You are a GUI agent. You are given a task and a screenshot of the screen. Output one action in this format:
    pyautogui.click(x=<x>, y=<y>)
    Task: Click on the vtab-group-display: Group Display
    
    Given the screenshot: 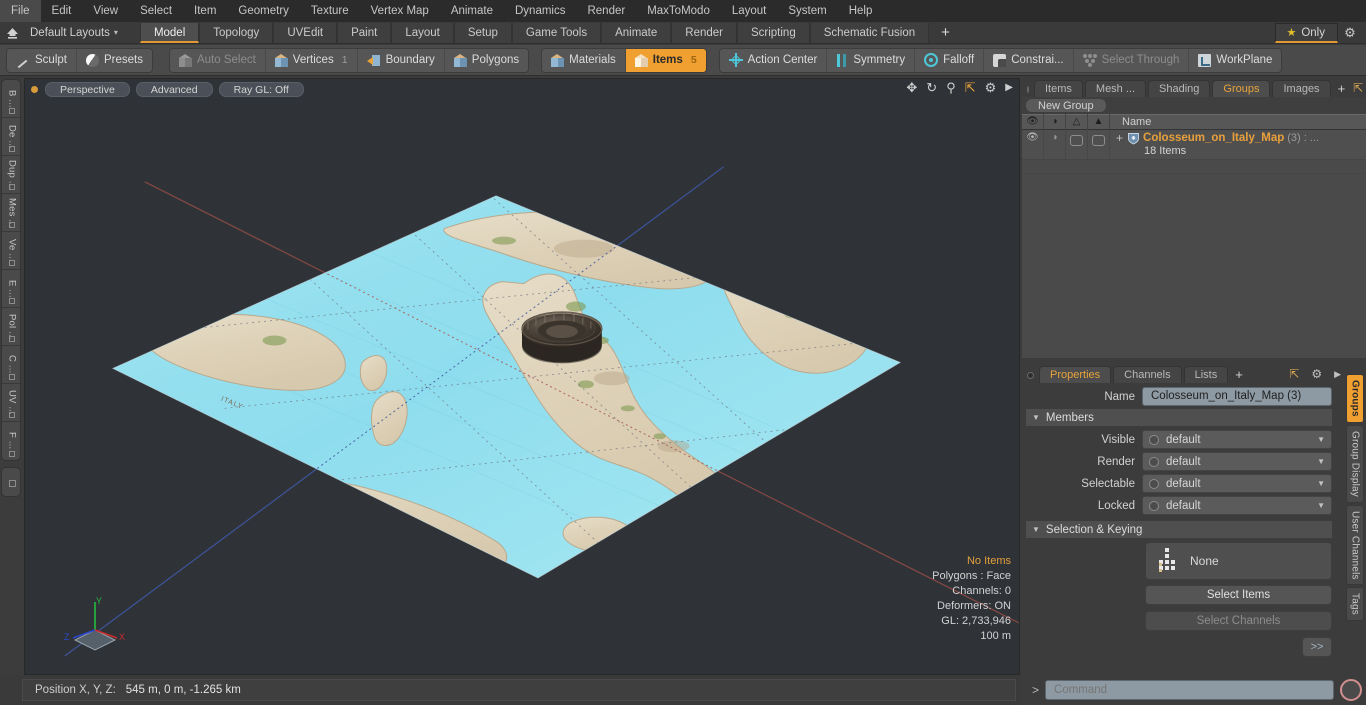 What is the action you would take?
    pyautogui.click(x=1355, y=463)
    